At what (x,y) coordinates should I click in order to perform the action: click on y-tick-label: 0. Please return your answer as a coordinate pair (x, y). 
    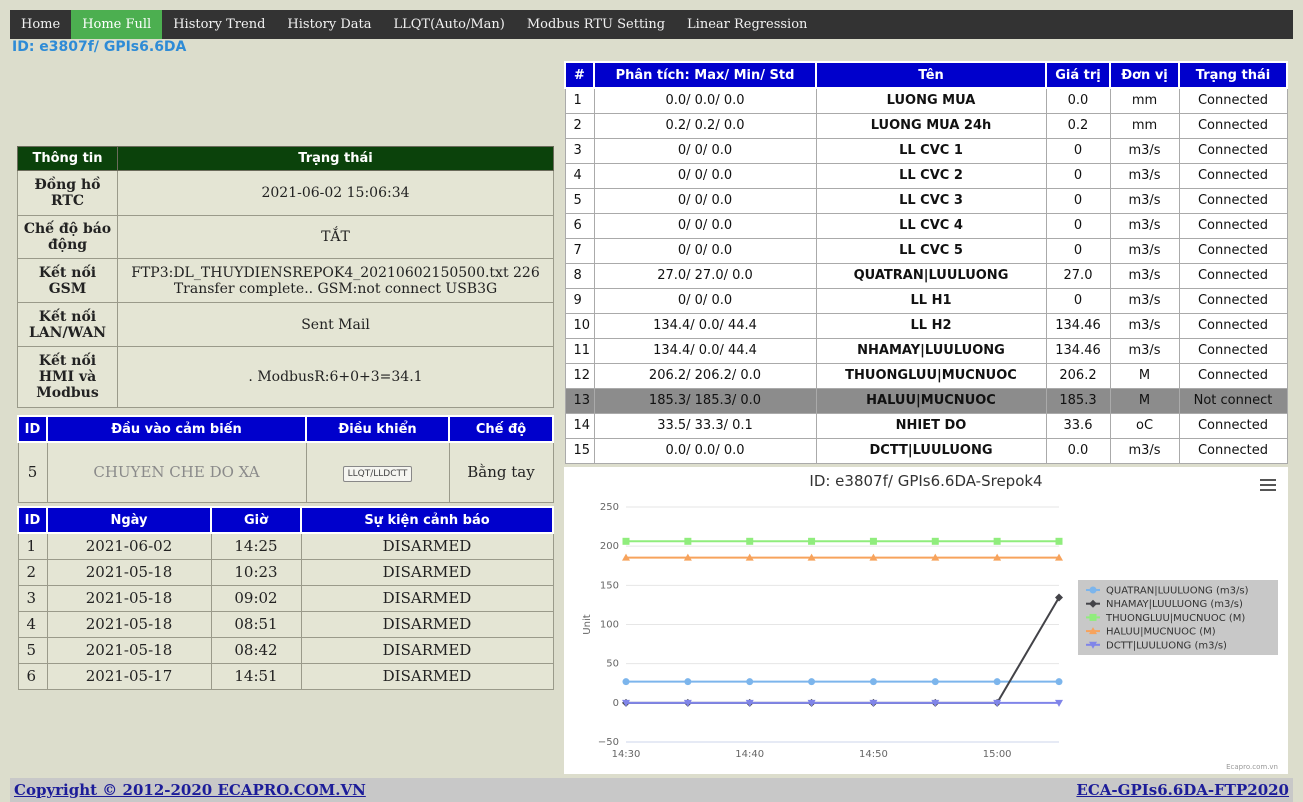
    Looking at the image, I should click on (616, 703).